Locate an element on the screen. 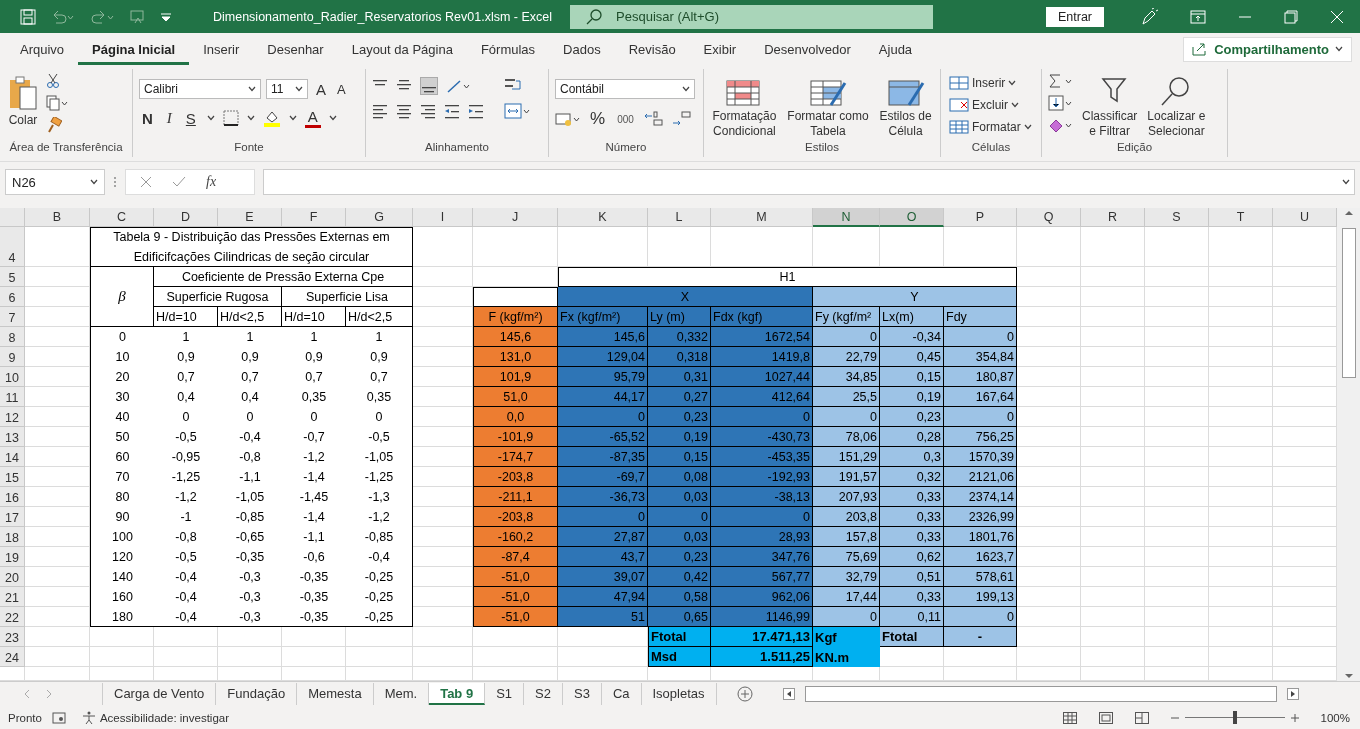 Image resolution: width=1360 pixels, height=729 pixels. menu-tab: Exibir is located at coordinates (720, 50).